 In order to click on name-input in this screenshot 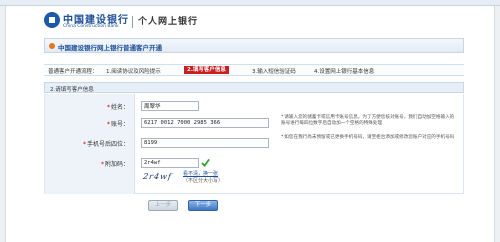, I will do `click(170, 106)`.